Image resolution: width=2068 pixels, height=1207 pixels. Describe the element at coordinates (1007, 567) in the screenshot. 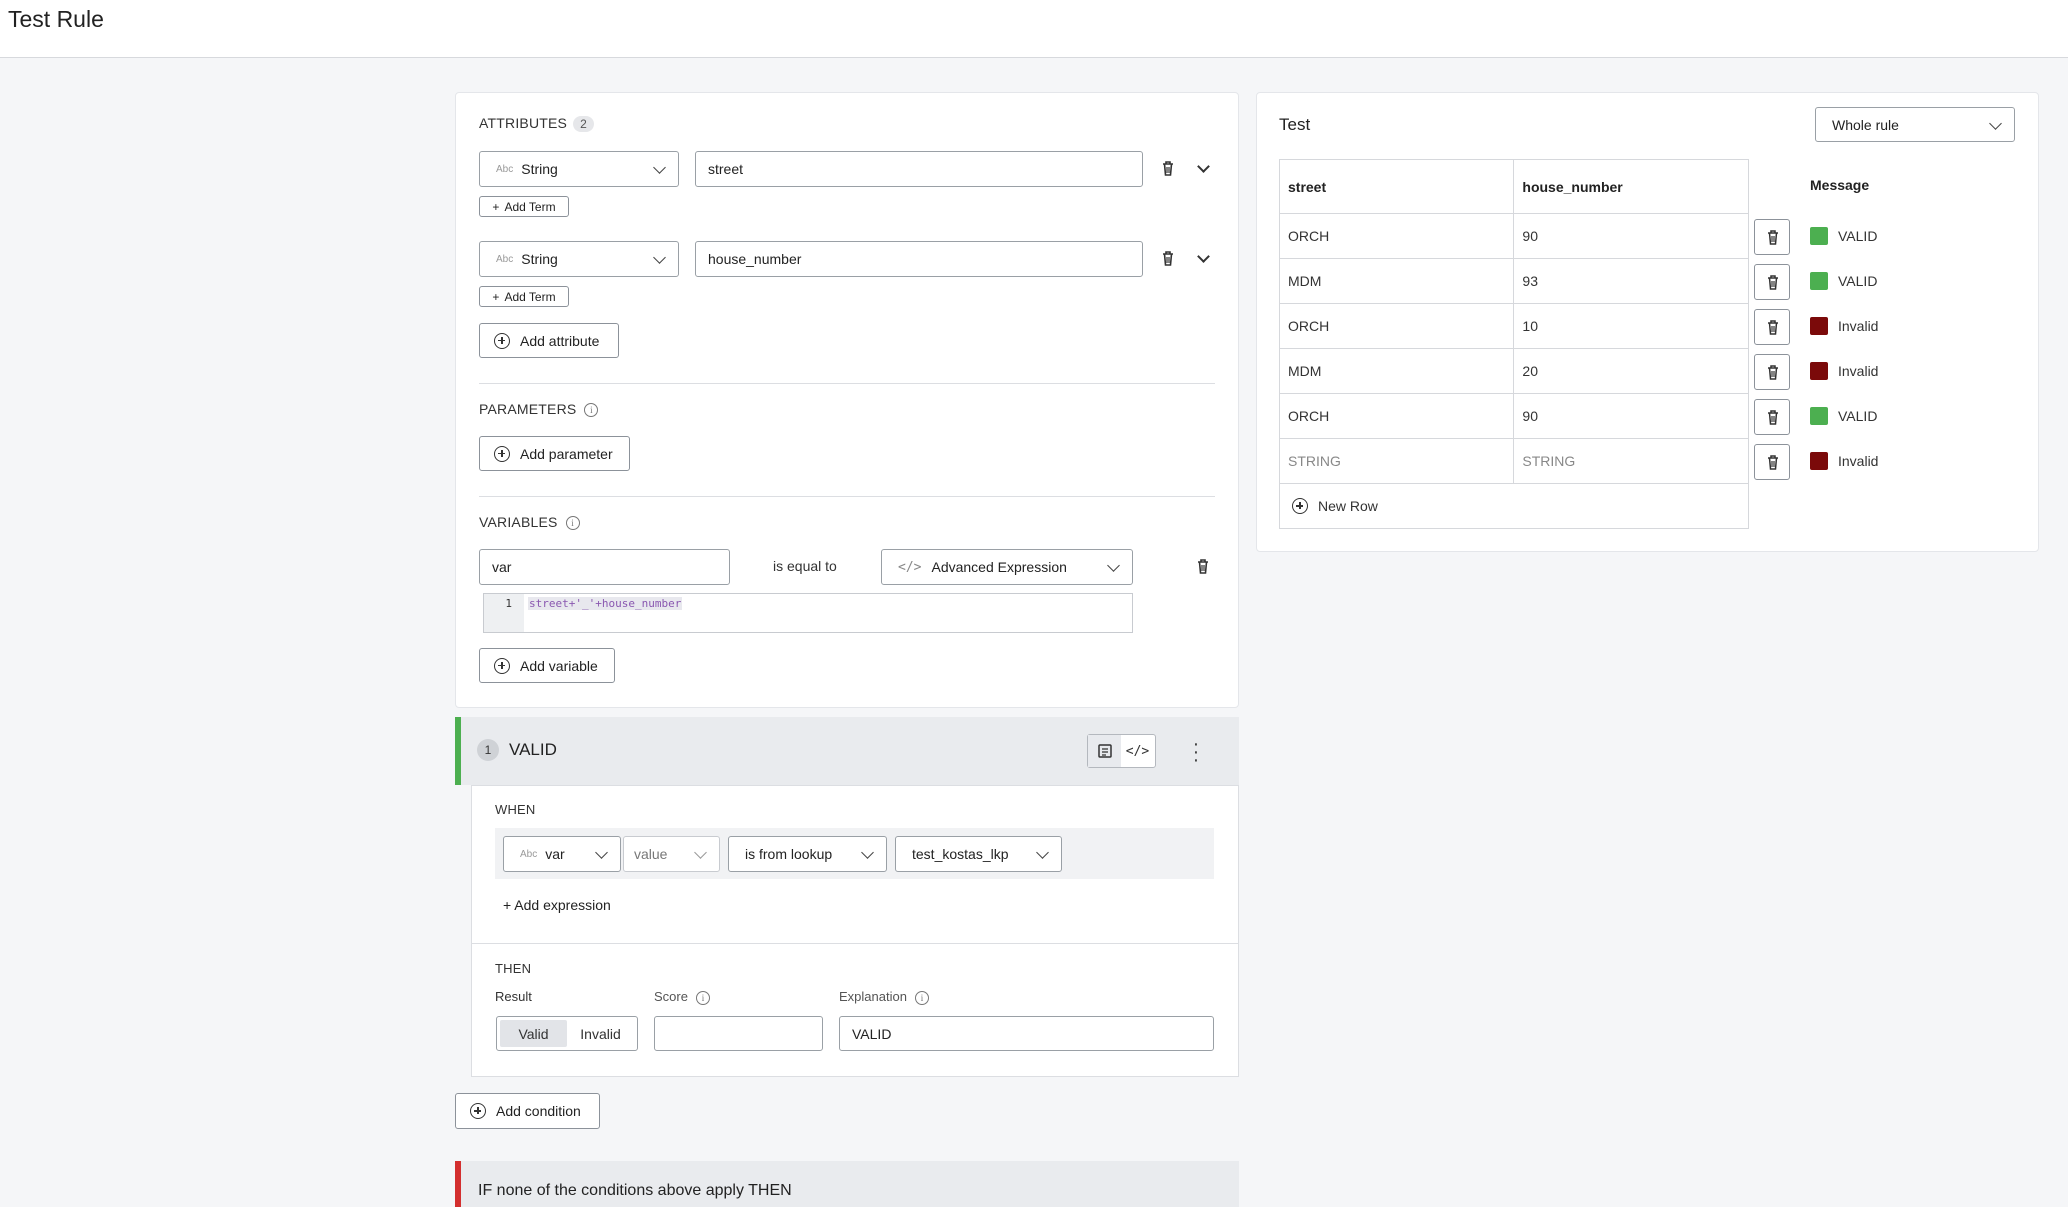

I see `expression-type-select: </> Advanced Expression` at that location.